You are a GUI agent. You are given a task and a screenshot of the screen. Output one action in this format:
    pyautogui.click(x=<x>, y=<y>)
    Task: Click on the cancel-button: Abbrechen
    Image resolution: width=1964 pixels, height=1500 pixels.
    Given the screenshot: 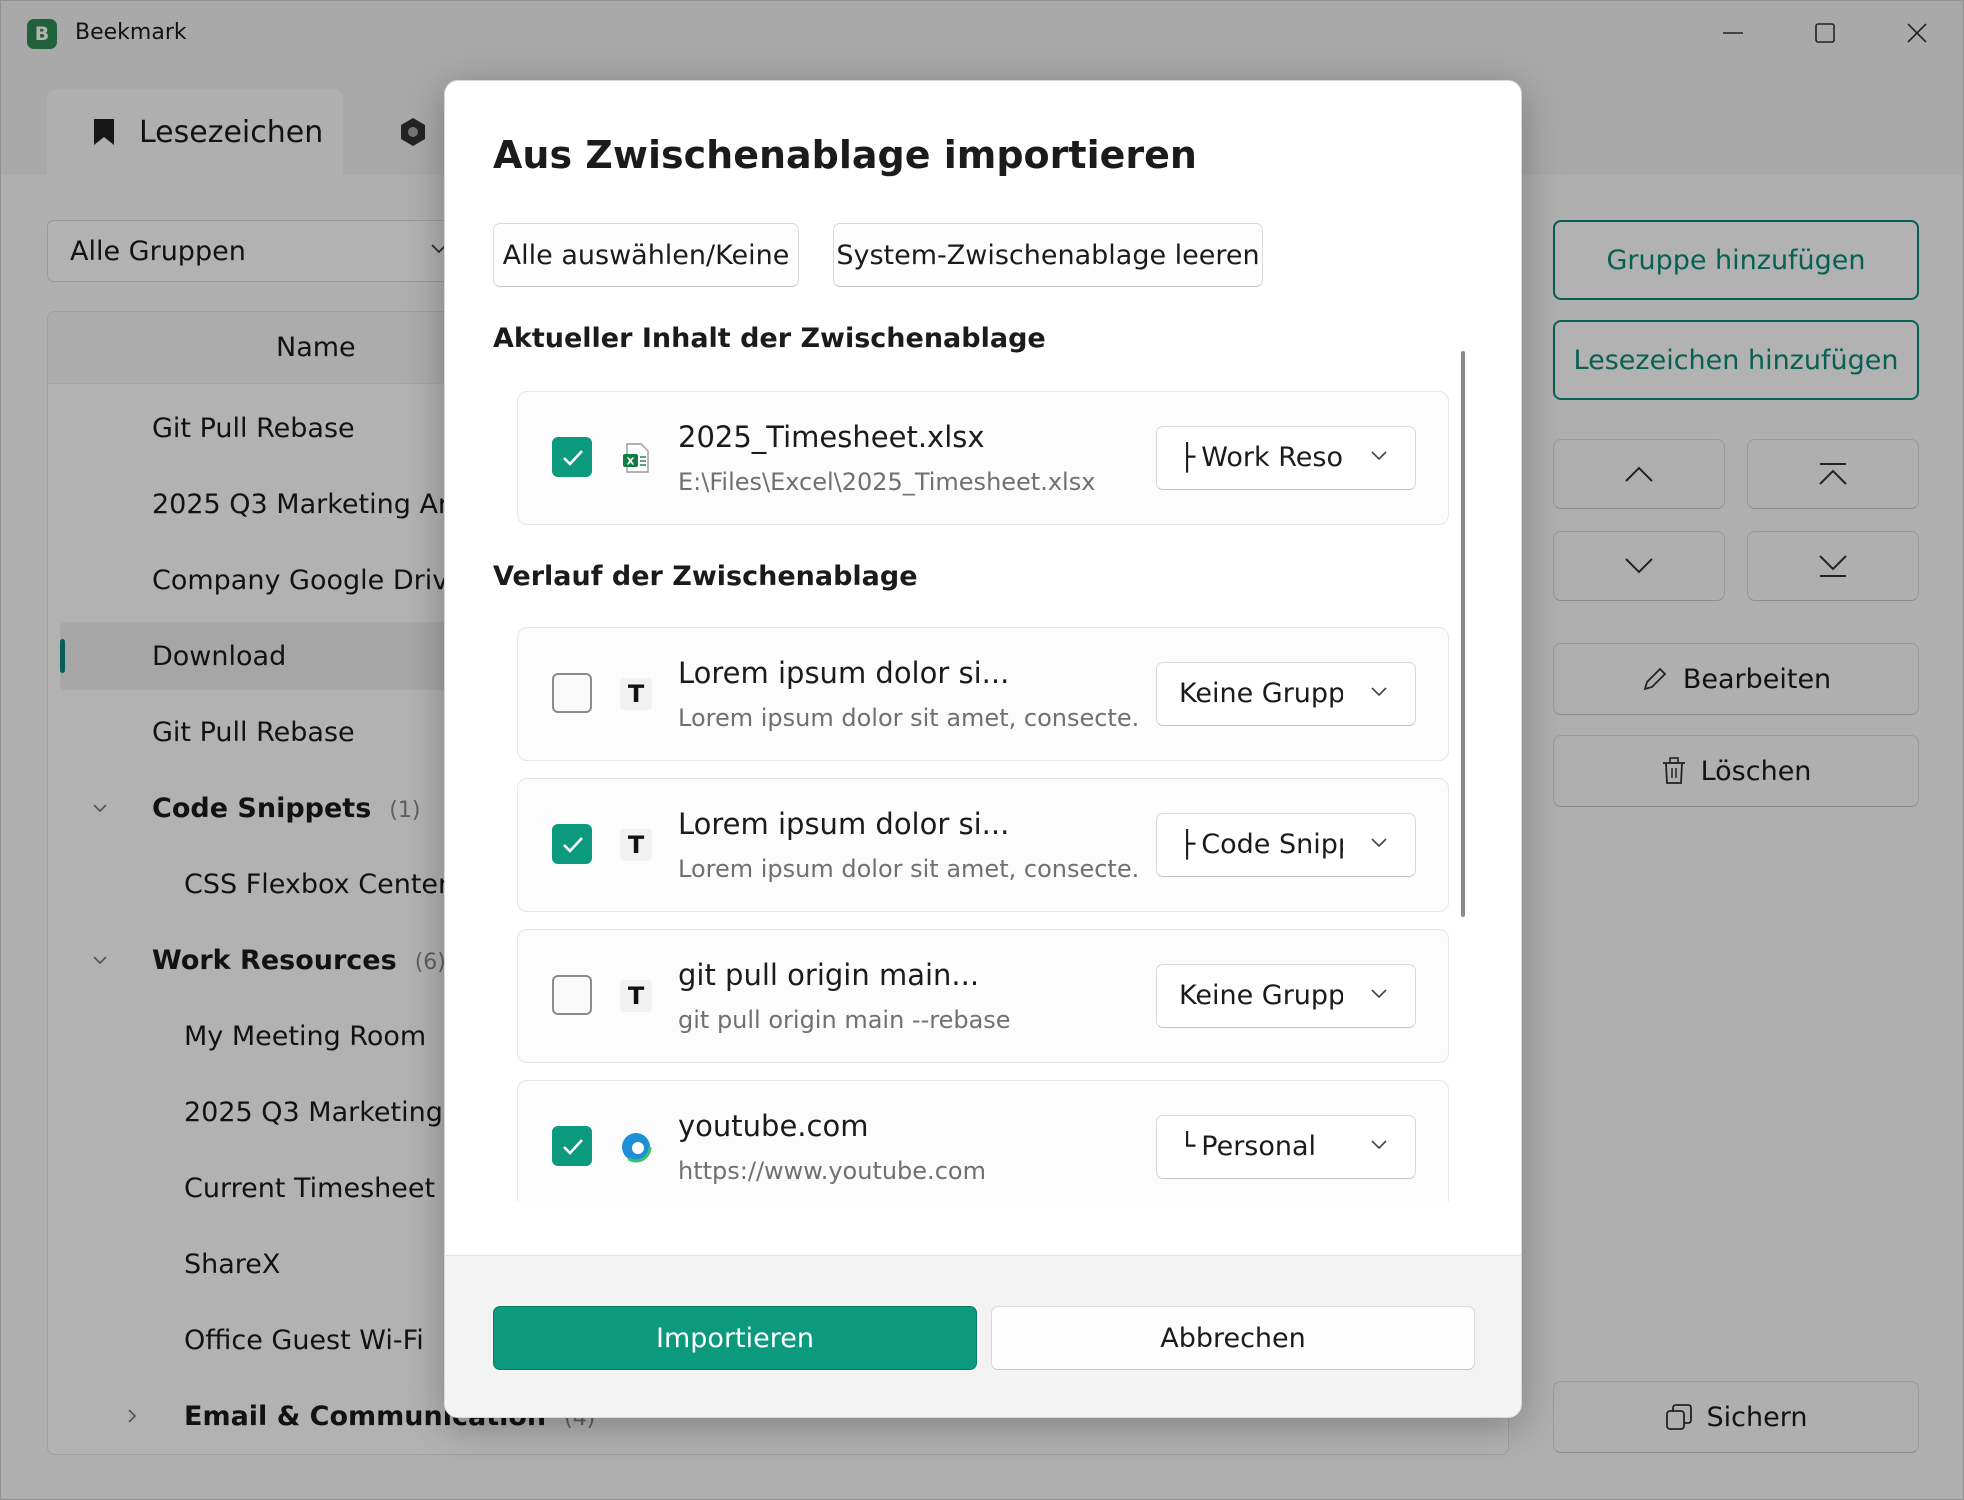 What is the action you would take?
    pyautogui.click(x=1233, y=1338)
    